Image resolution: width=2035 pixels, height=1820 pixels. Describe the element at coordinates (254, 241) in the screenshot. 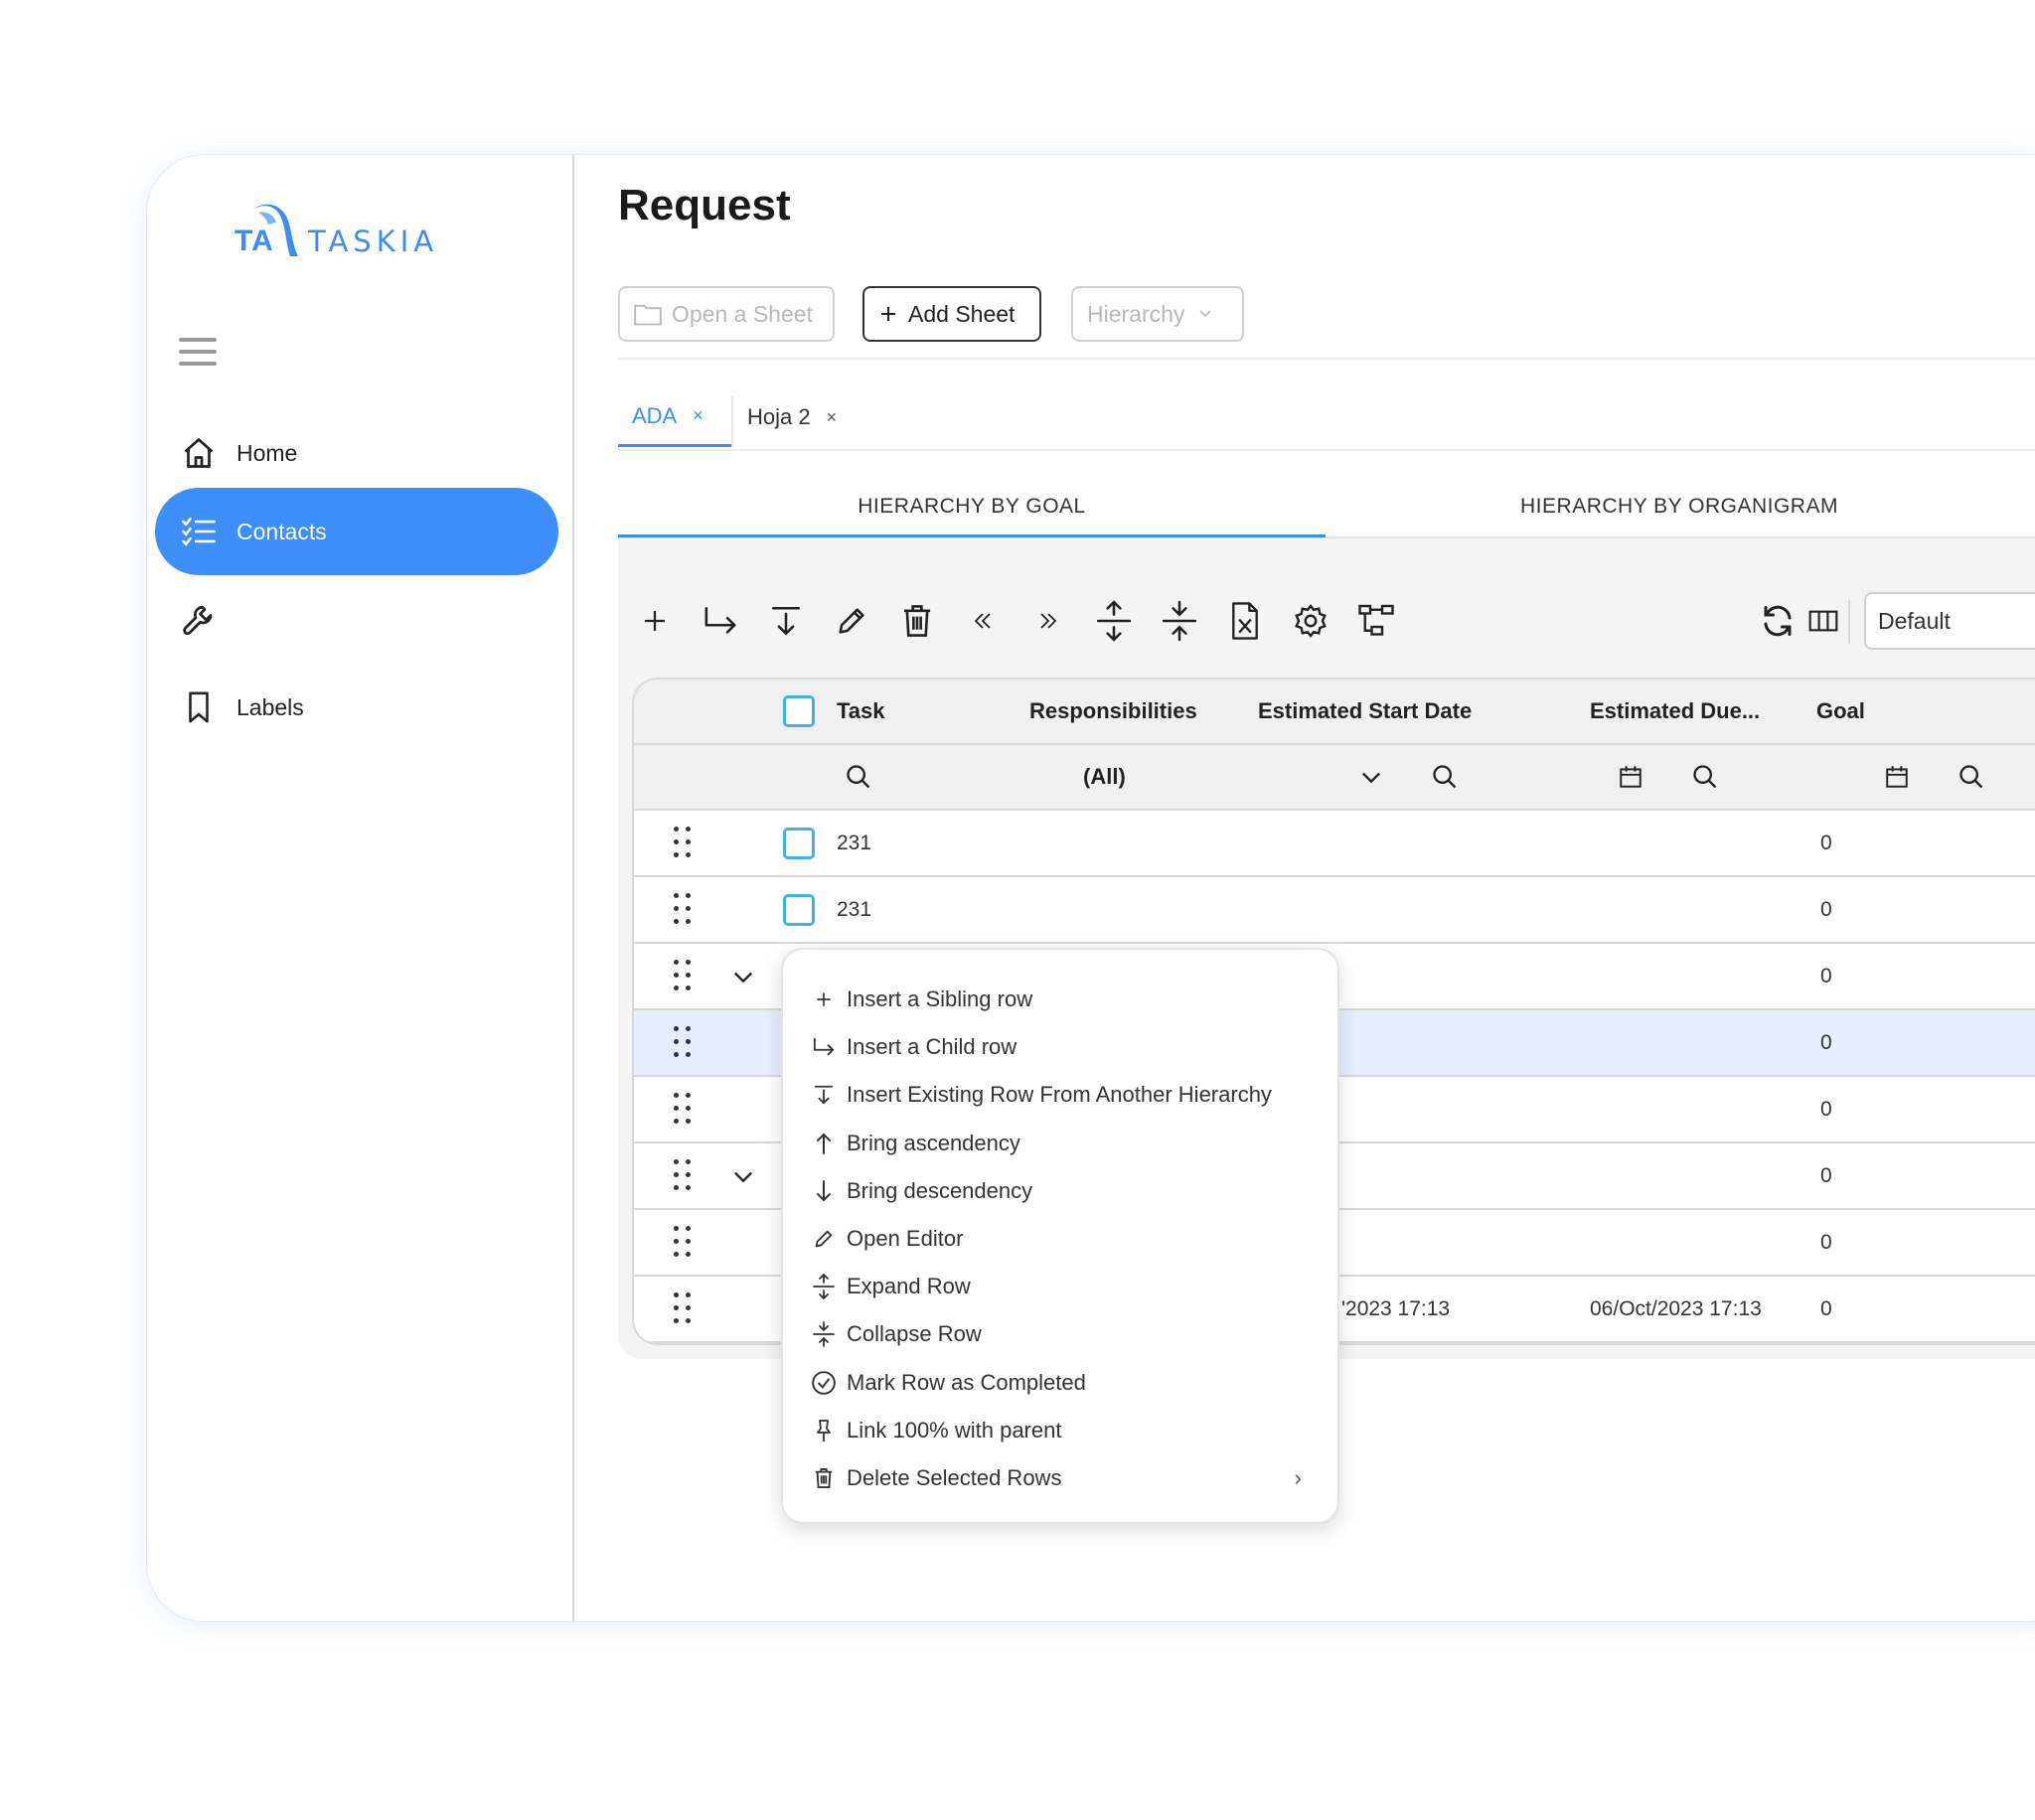

I see `logo-mark-text: TA` at that location.